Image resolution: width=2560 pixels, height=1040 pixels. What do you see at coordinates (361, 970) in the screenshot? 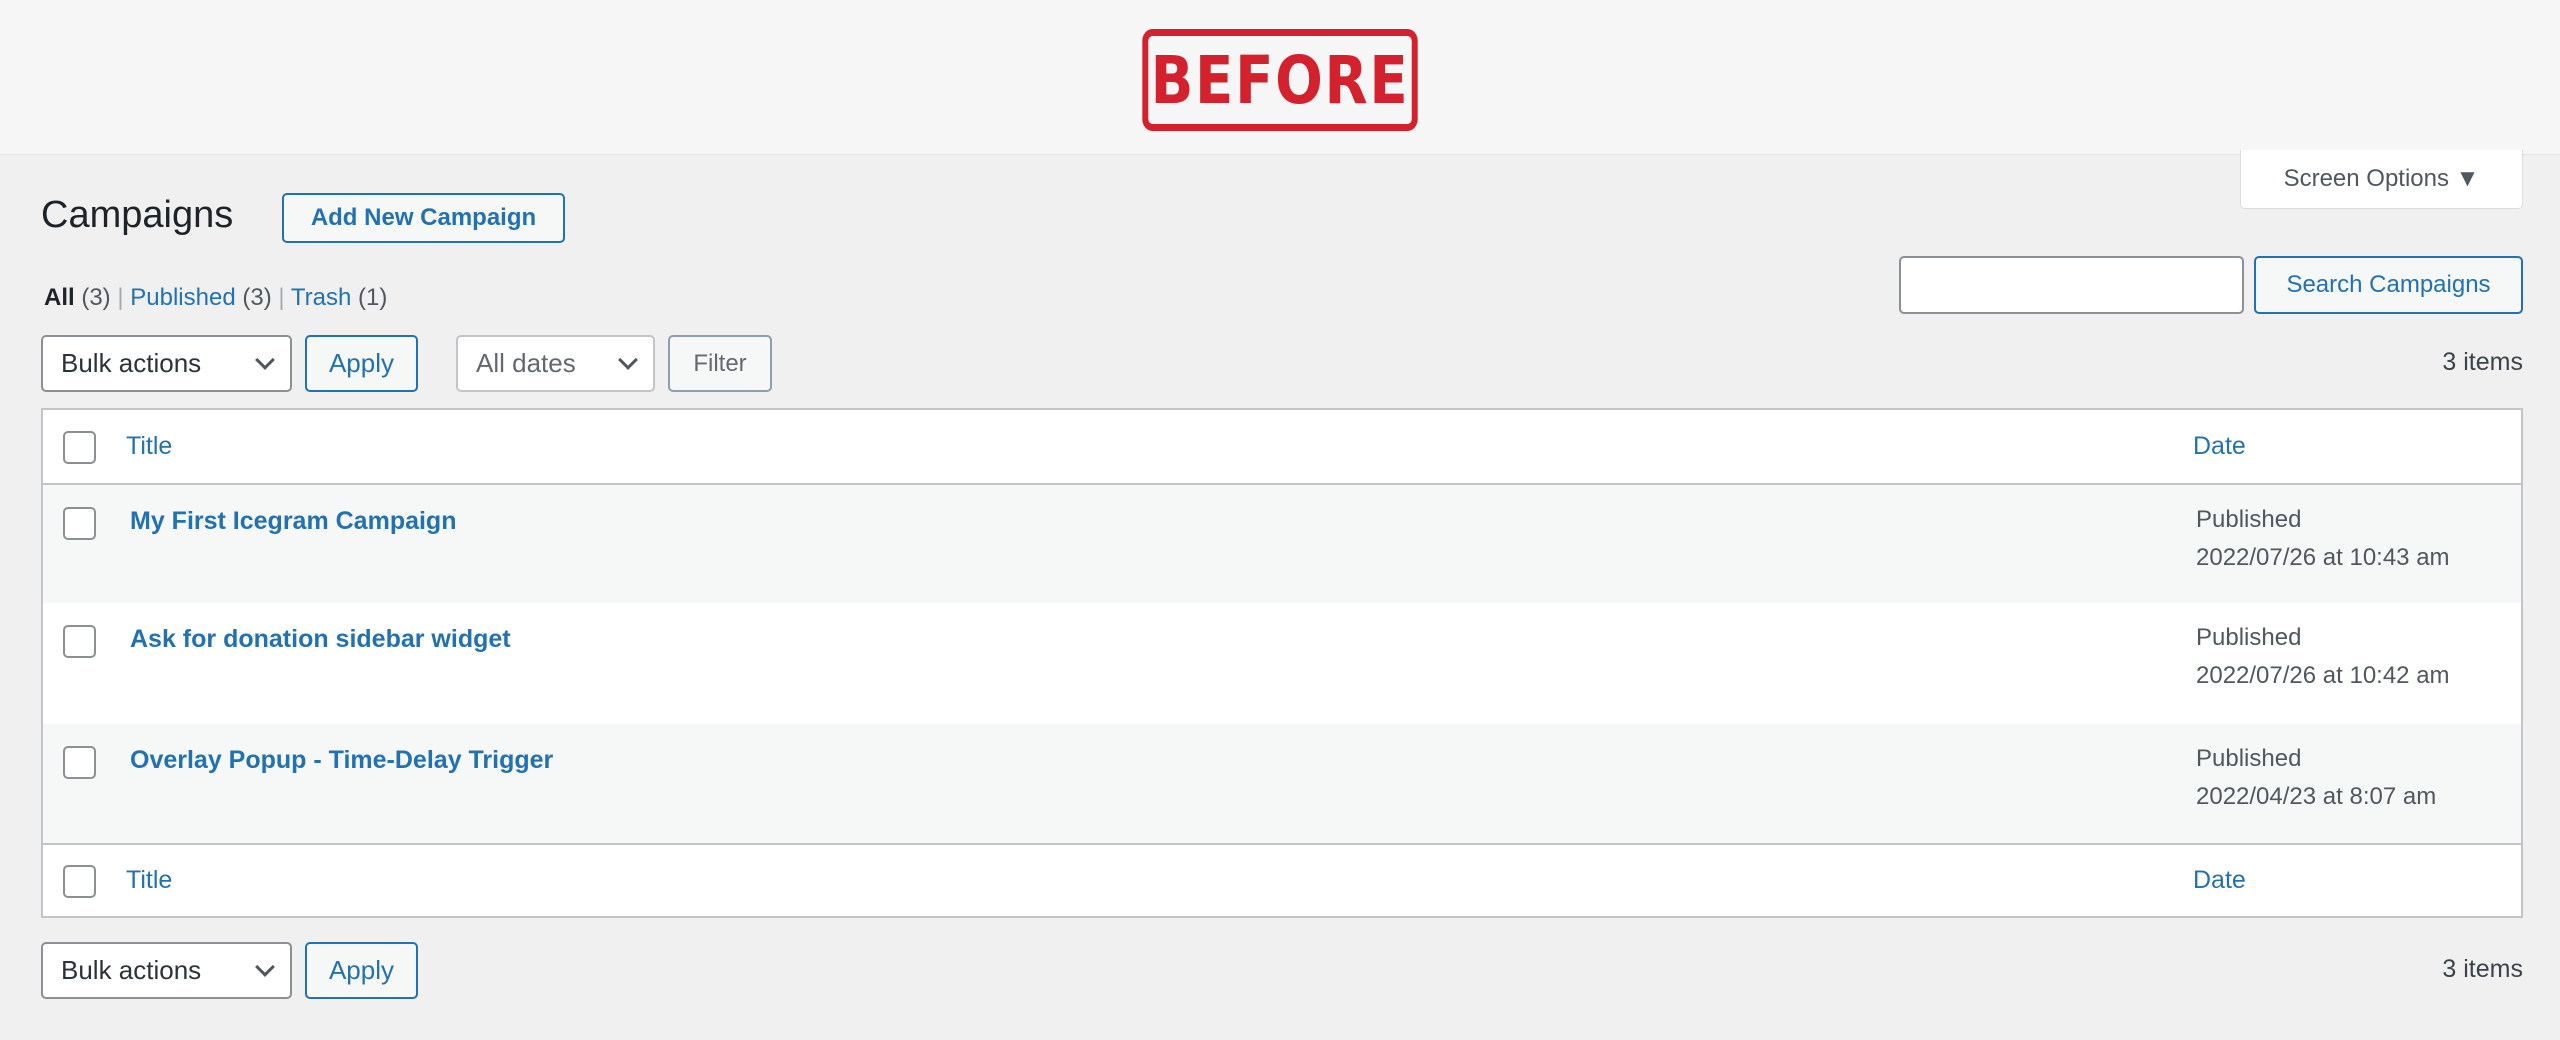
I see `apply-button-bottom: Apply` at bounding box center [361, 970].